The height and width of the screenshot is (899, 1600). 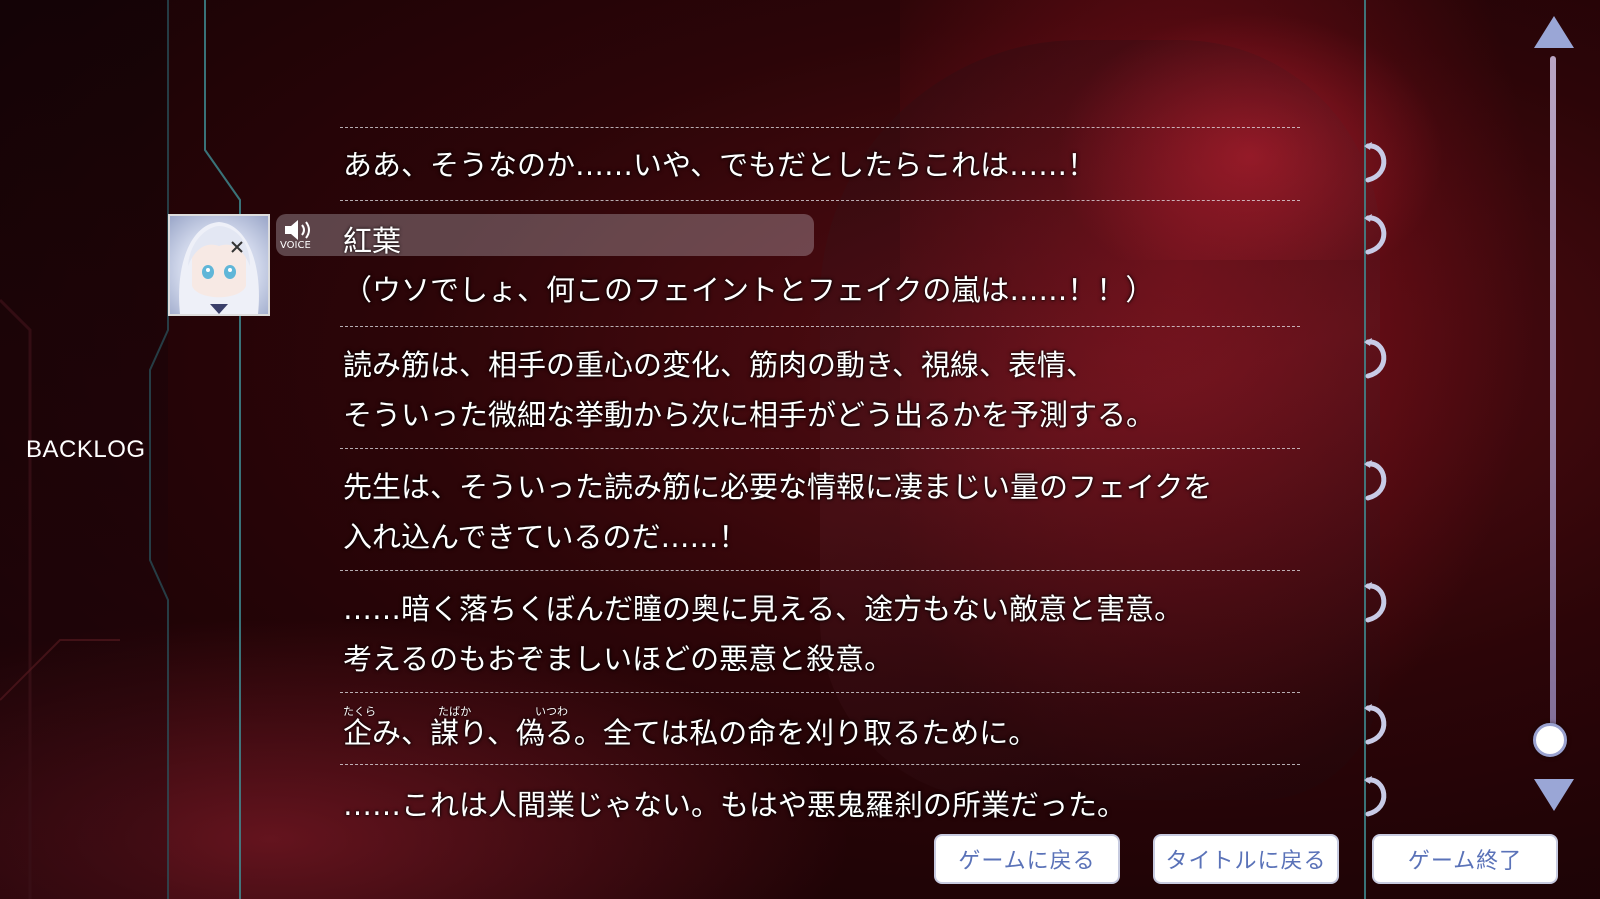 I want to click on return-to-game-button: ゲームに戻る, so click(x=1027, y=859).